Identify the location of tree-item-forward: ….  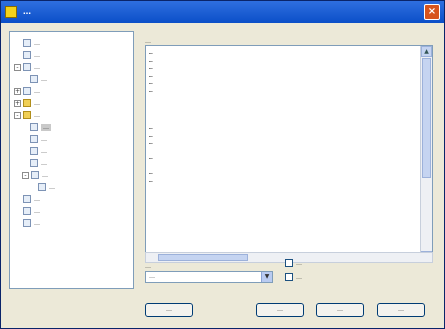
(38, 151).